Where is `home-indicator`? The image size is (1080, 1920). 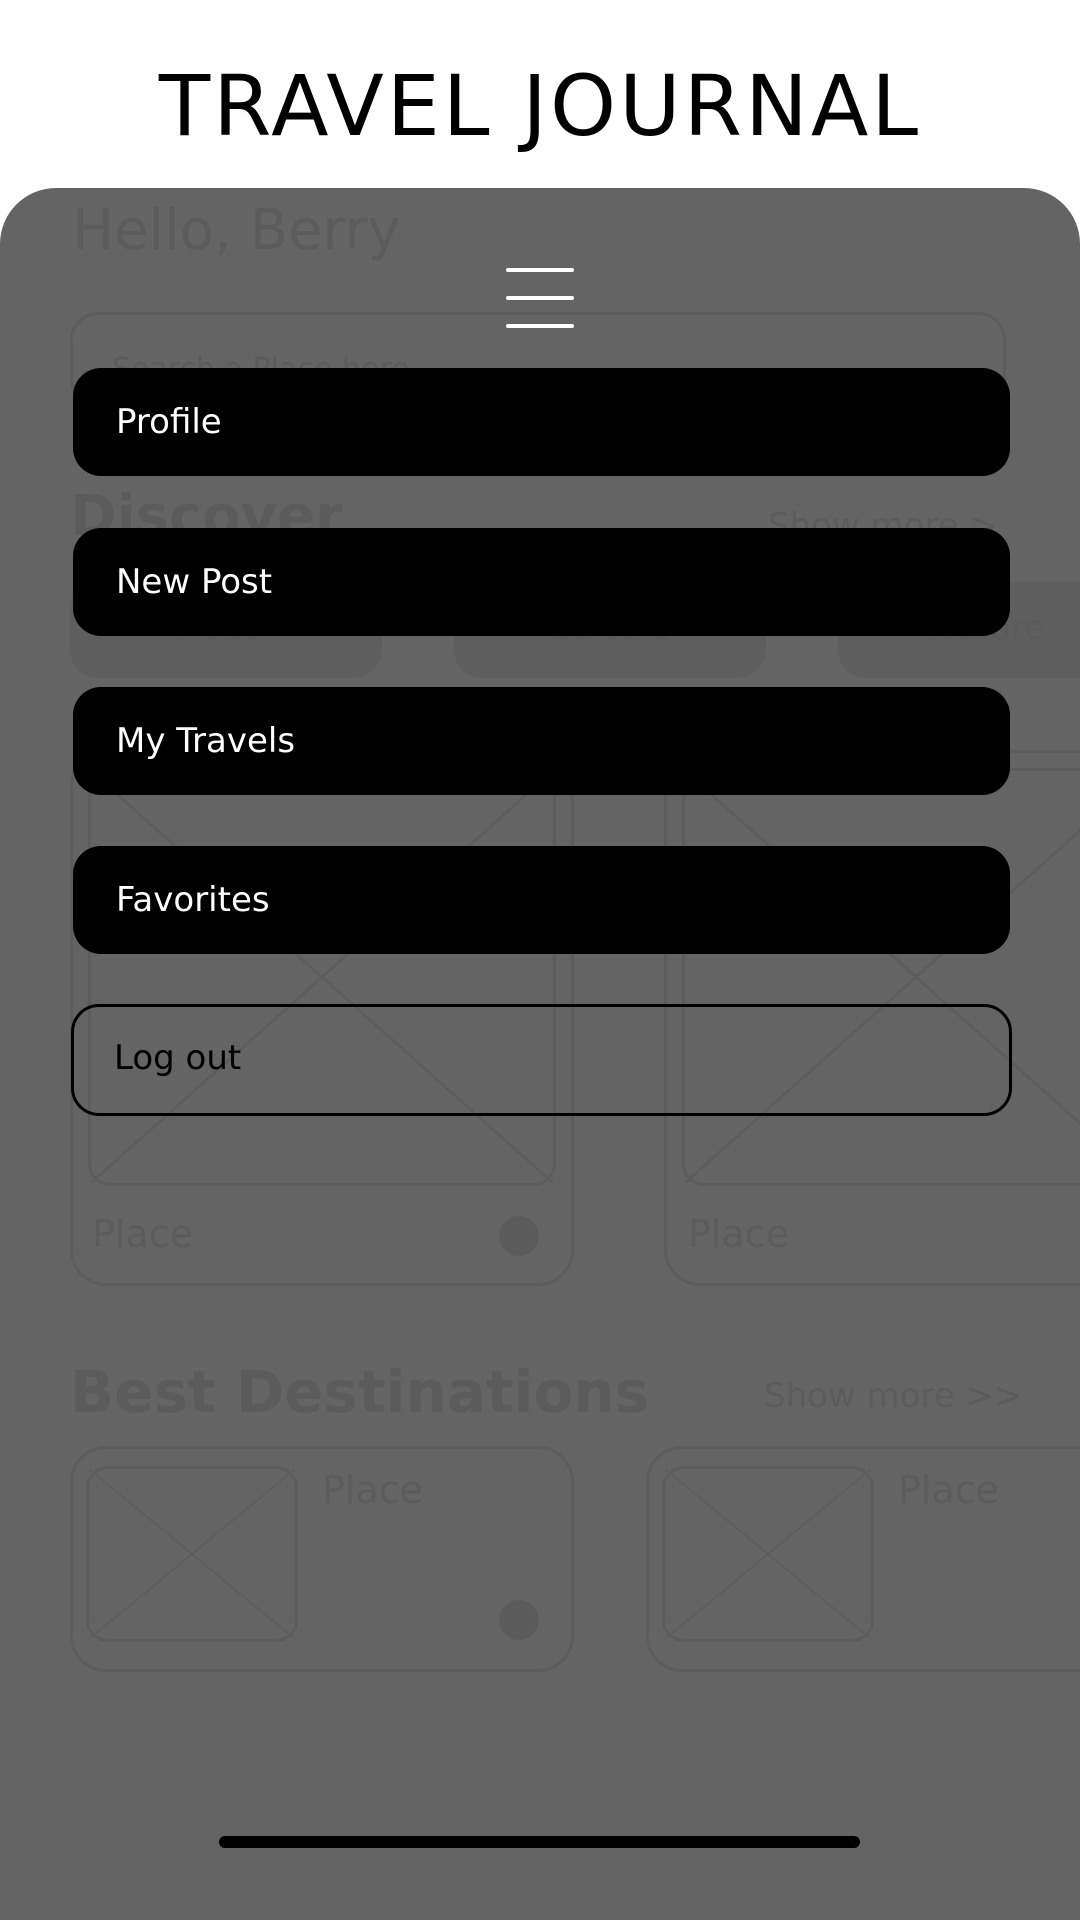 home-indicator is located at coordinates (539, 1842).